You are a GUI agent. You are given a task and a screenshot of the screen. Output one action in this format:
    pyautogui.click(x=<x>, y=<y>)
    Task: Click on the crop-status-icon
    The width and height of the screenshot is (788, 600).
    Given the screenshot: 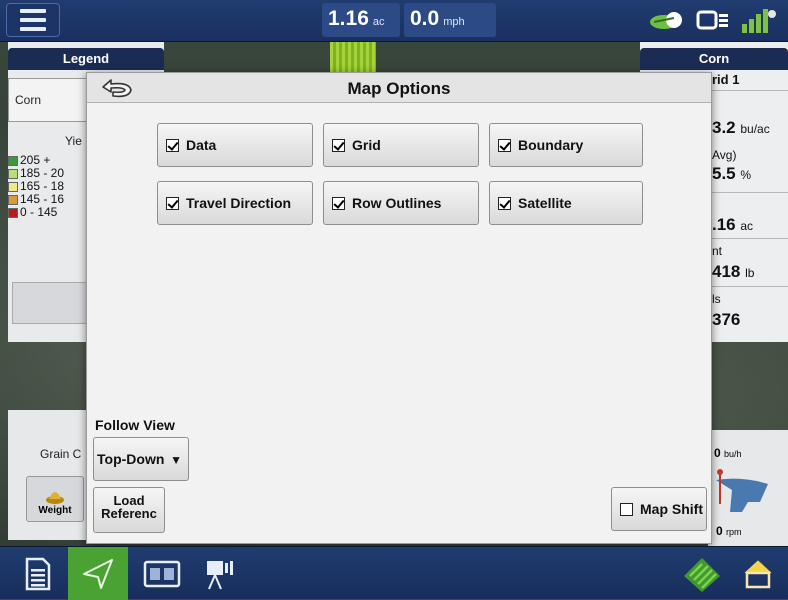 What is the action you would take?
    pyautogui.click(x=668, y=21)
    